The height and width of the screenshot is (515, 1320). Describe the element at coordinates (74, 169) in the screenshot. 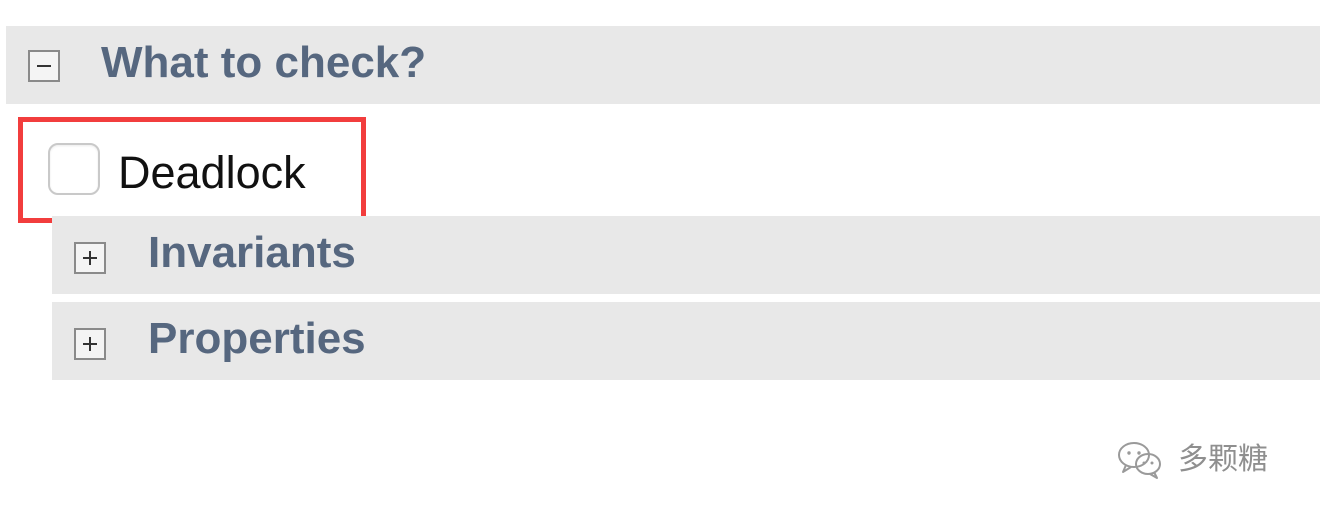

I see `deadlock-checkbox` at that location.